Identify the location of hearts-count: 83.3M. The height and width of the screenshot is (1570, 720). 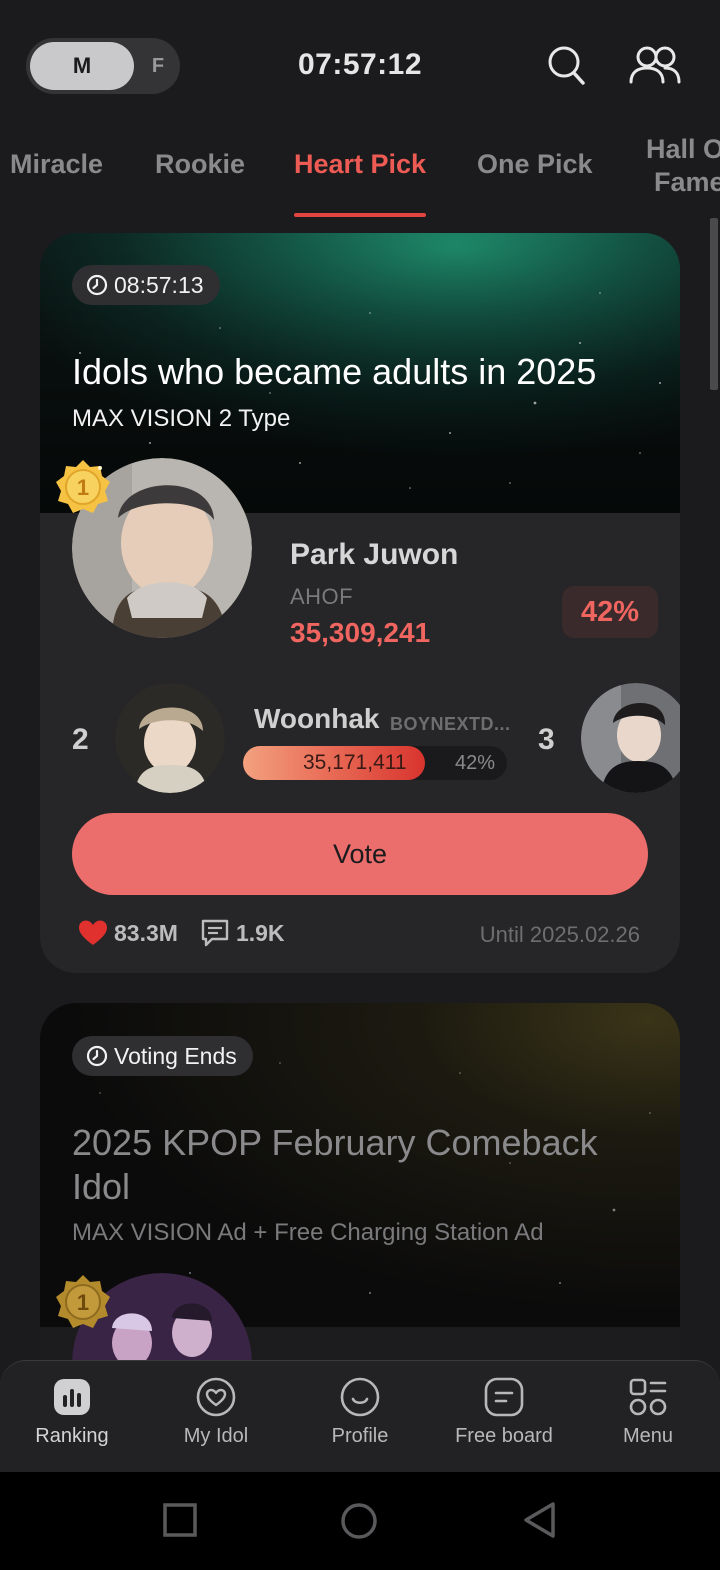
(146, 932).